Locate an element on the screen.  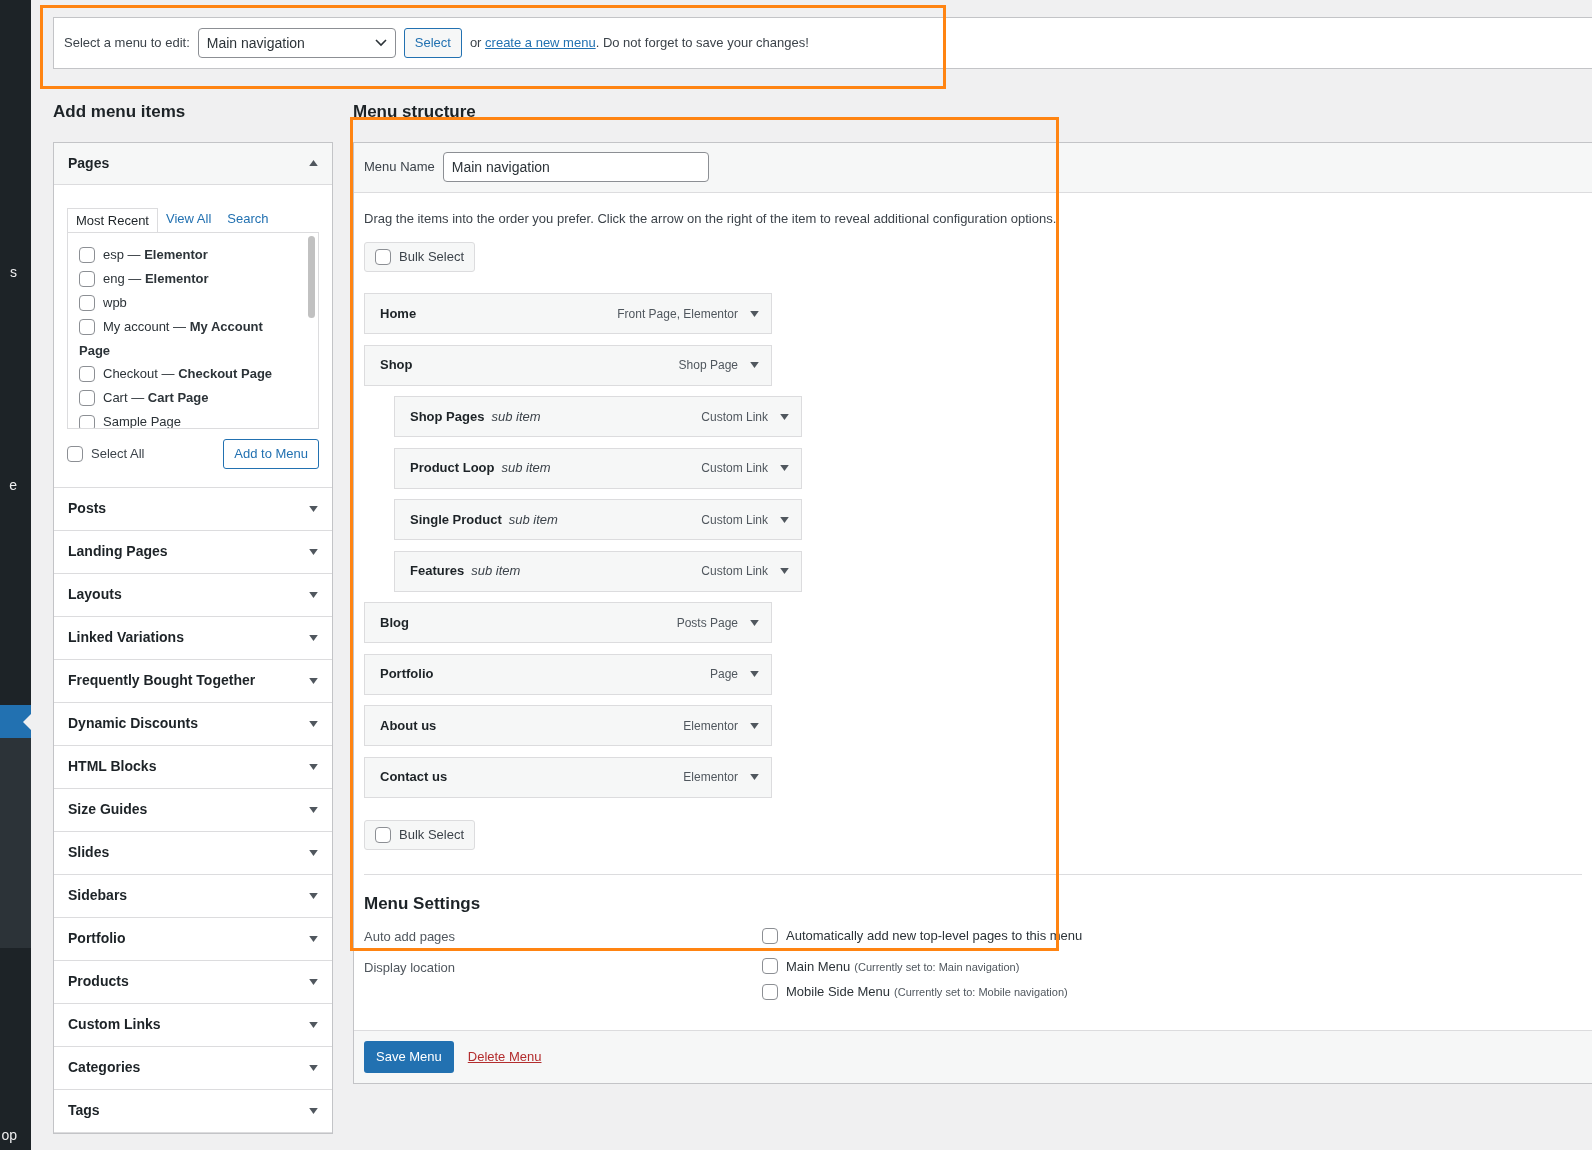
menu-item-title: Single Product is located at coordinates (456, 519).